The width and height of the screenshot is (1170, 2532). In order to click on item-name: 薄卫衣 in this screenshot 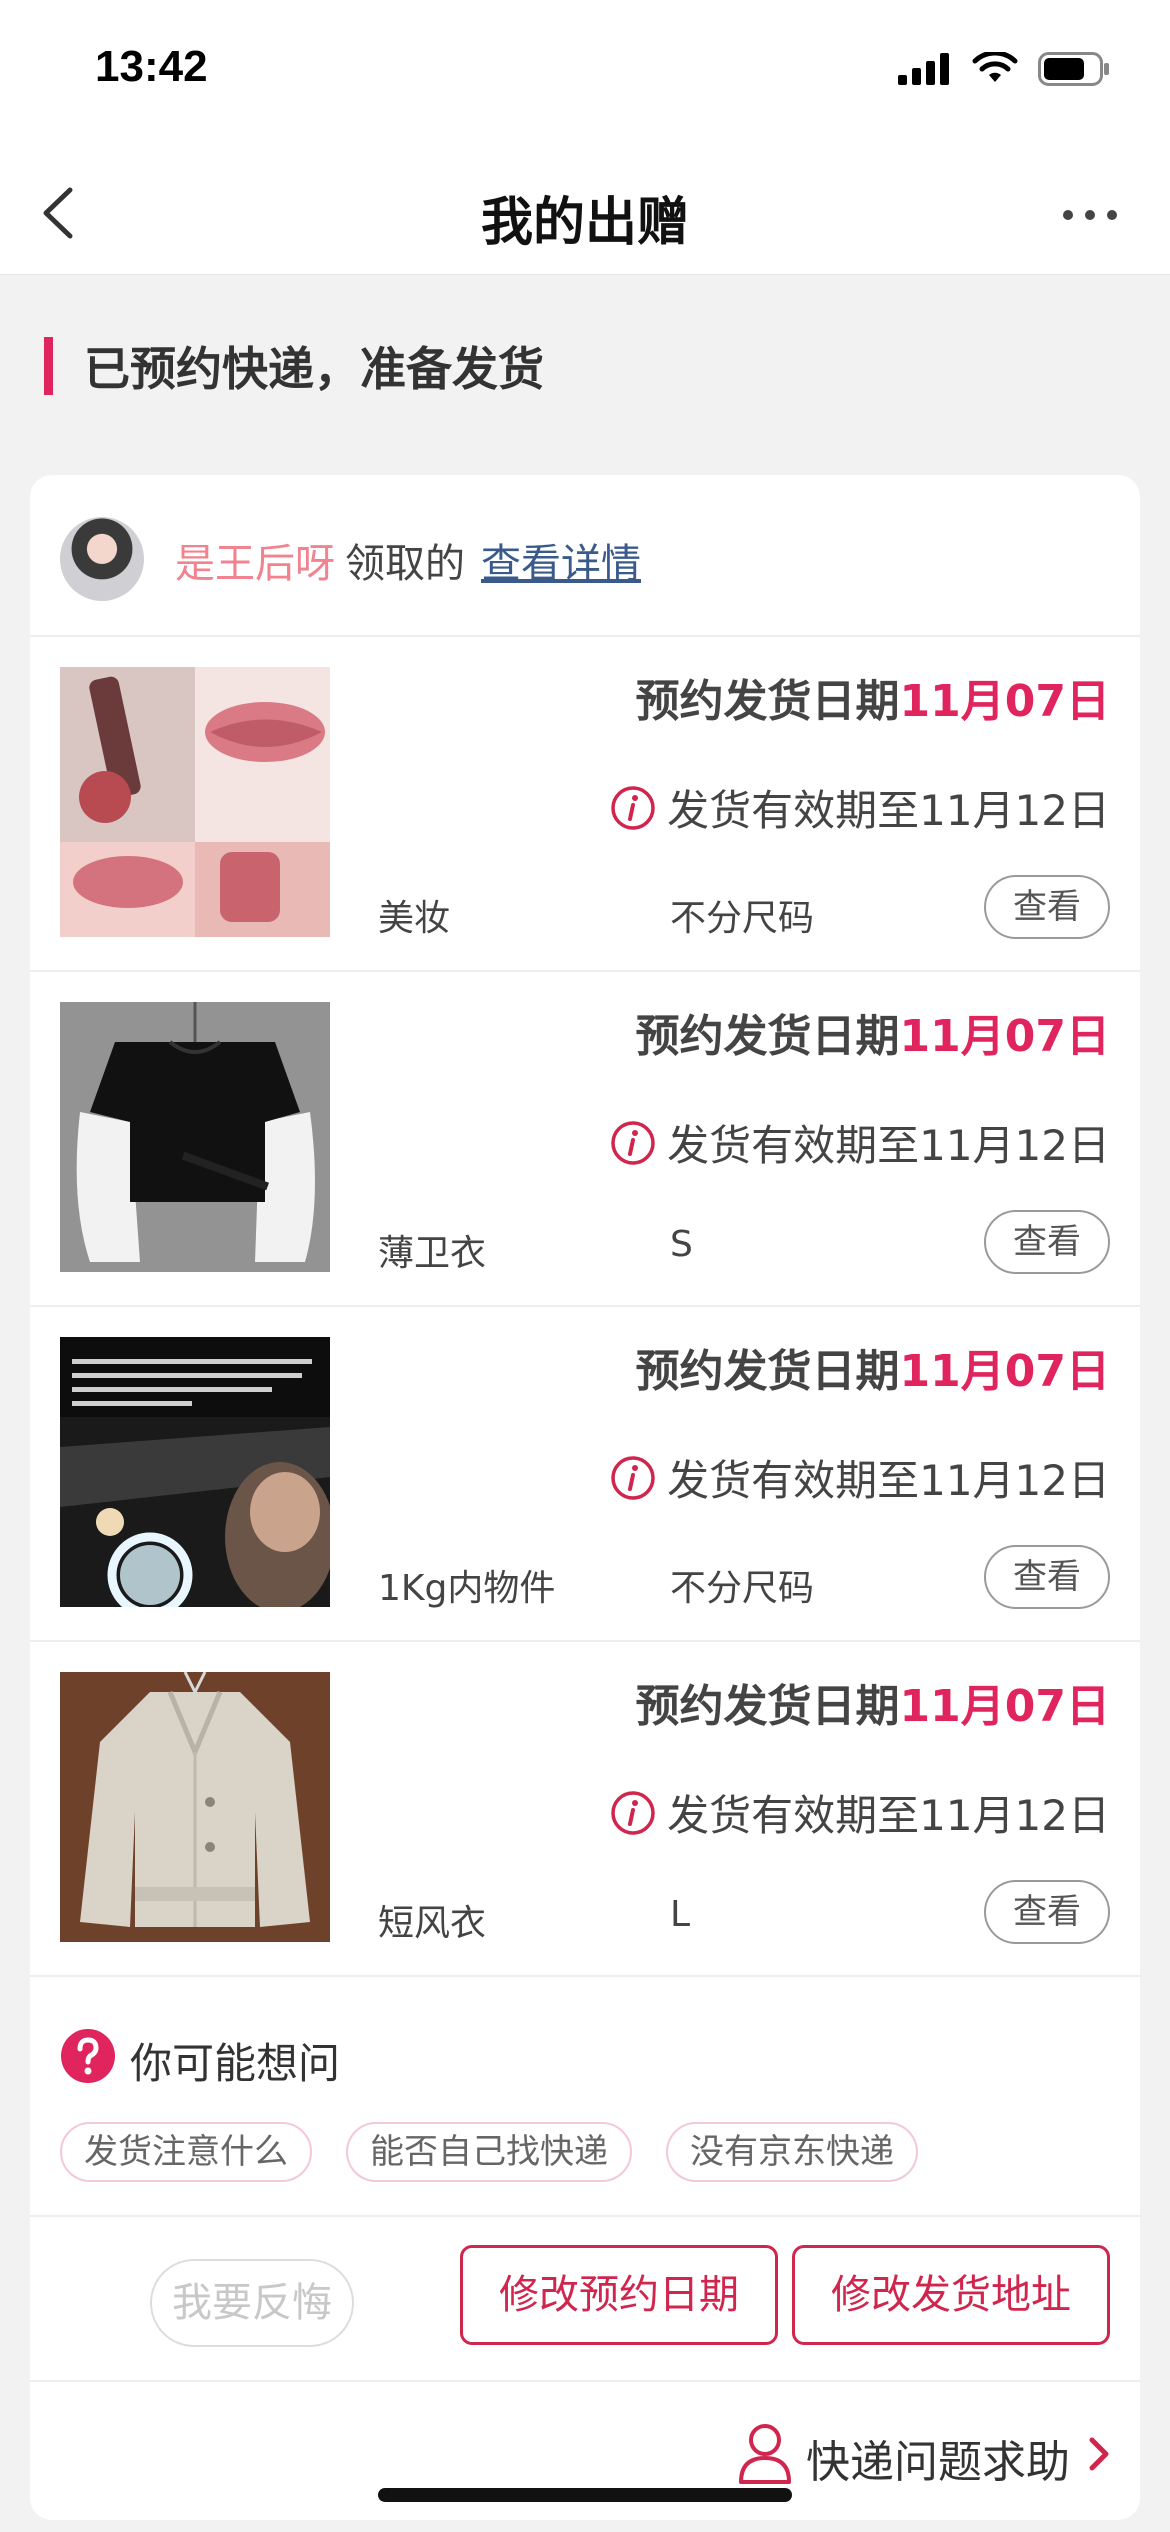, I will do `click(432, 1253)`.